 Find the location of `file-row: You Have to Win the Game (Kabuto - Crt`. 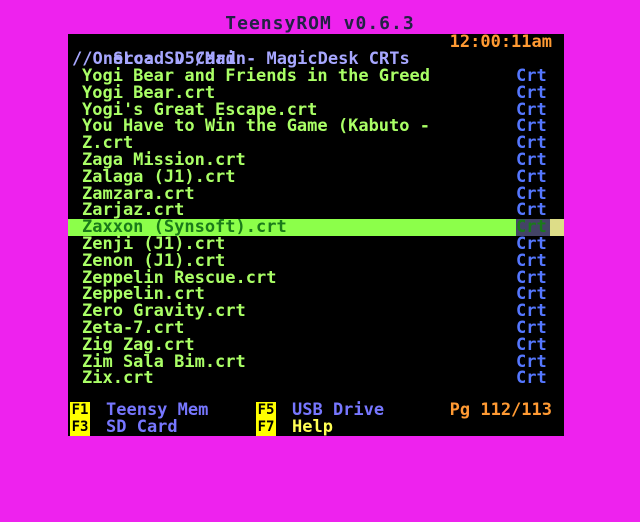

file-row: You Have to Win the Game (Kabuto - Crt is located at coordinates (323, 126).